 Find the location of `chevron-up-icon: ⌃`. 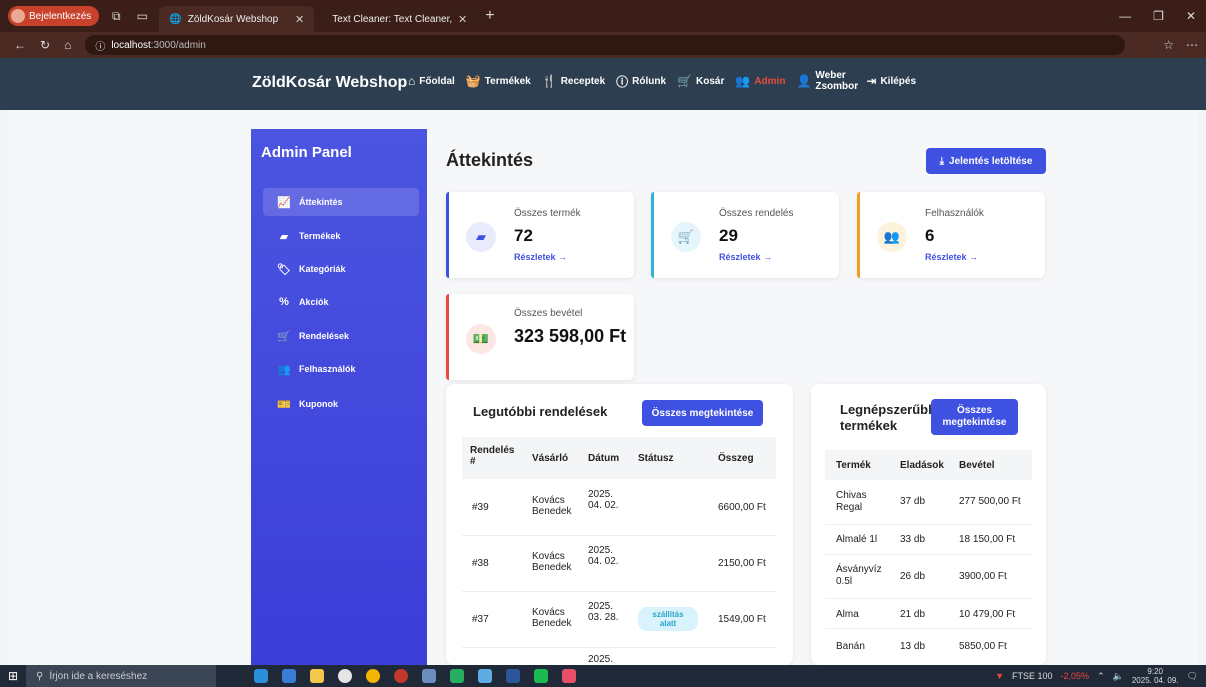

chevron-up-icon: ⌃ is located at coordinates (1101, 676).